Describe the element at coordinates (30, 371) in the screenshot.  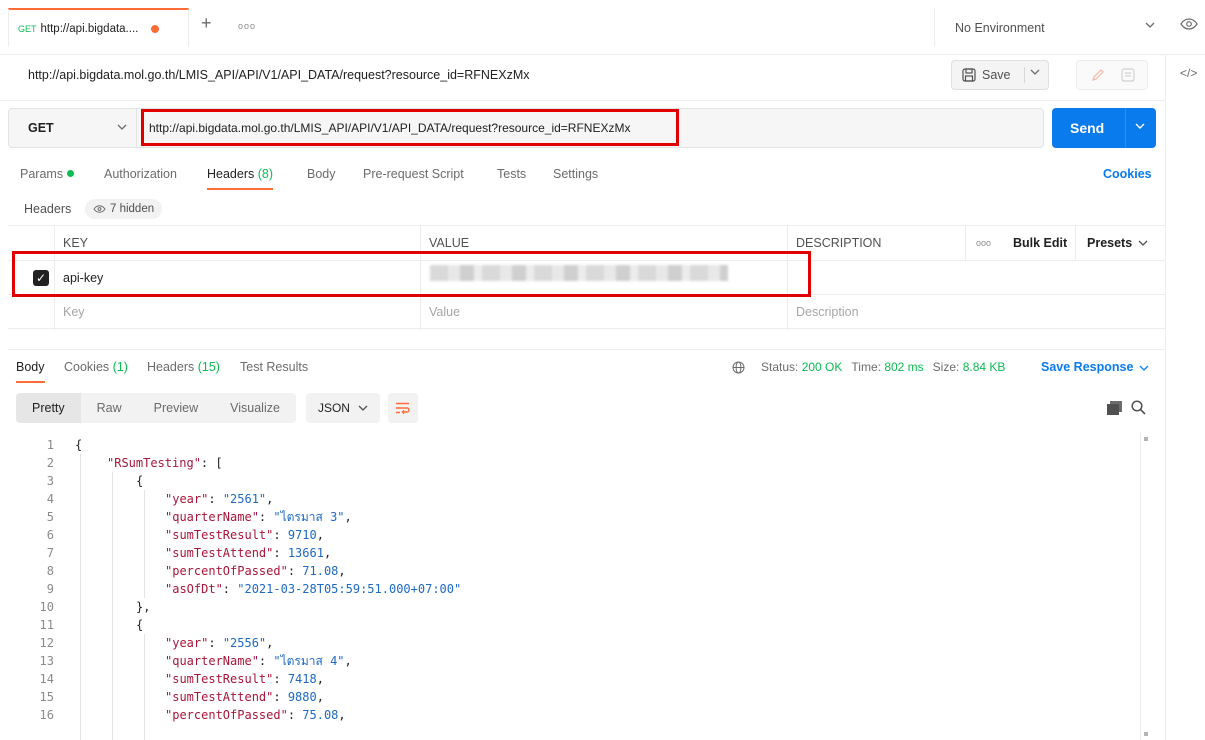
I see `resp-tab-body: Body` at that location.